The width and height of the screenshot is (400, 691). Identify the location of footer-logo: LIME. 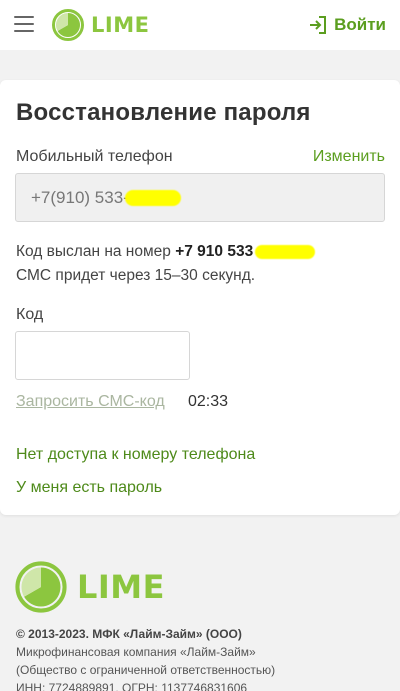
(90, 587).